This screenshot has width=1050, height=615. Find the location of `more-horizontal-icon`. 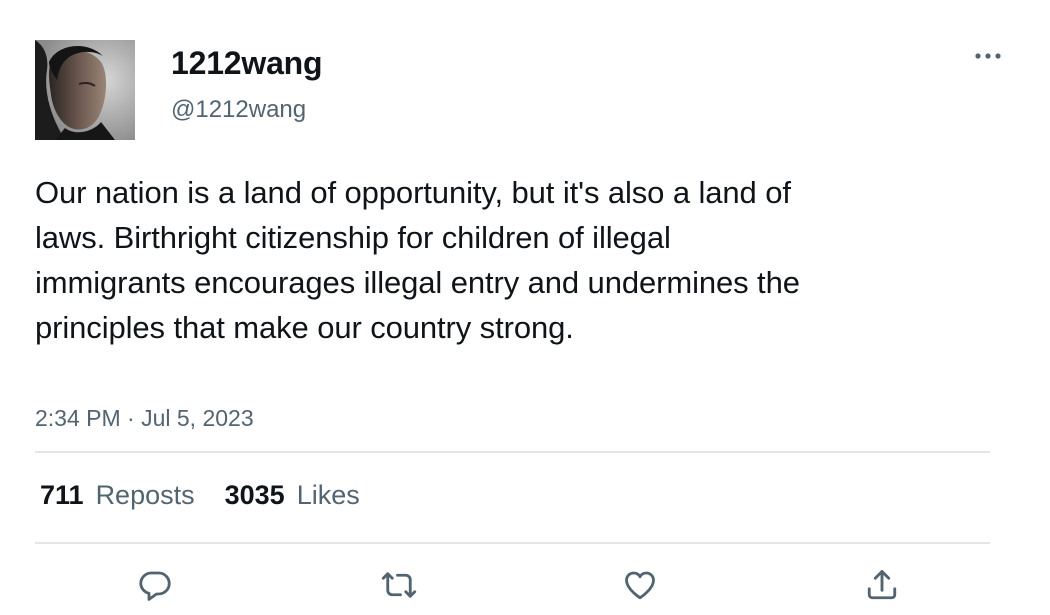

more-horizontal-icon is located at coordinates (988, 56).